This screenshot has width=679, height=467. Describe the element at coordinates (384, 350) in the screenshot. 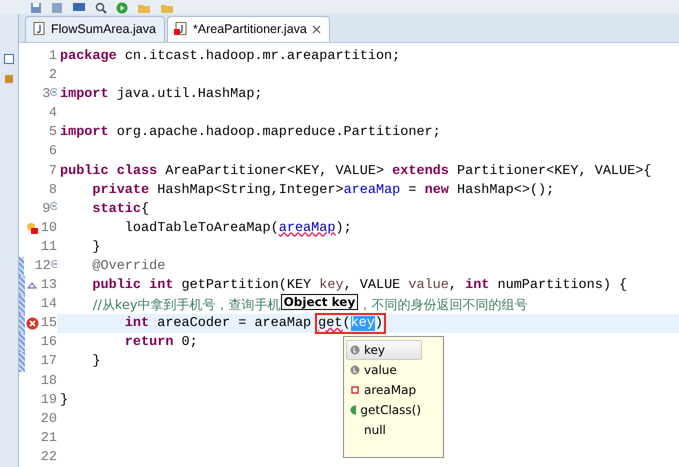

I see `completion-item: key` at that location.